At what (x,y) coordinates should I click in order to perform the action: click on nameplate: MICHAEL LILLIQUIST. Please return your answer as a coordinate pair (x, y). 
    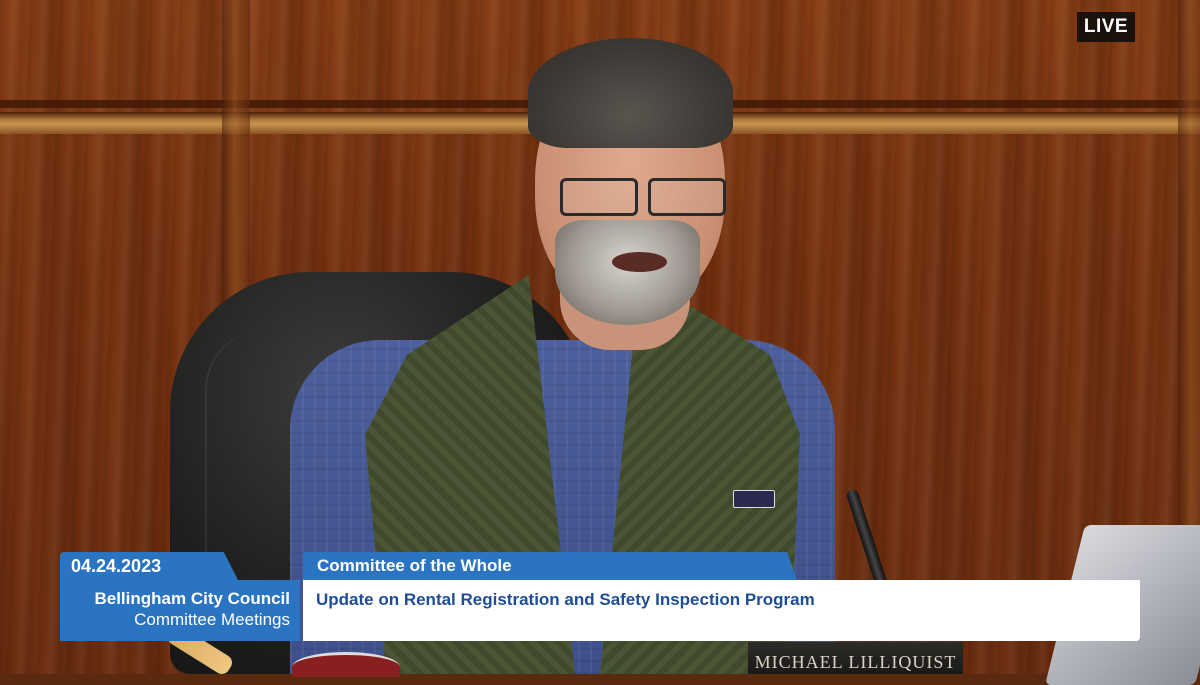
    Looking at the image, I should click on (855, 658).